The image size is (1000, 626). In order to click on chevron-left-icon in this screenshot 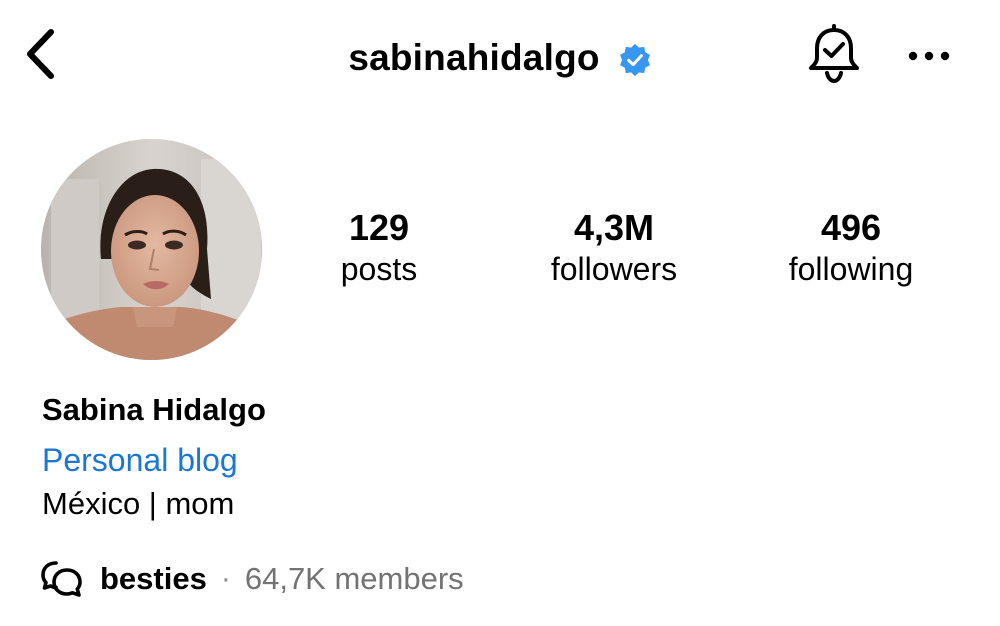, I will do `click(40, 56)`.